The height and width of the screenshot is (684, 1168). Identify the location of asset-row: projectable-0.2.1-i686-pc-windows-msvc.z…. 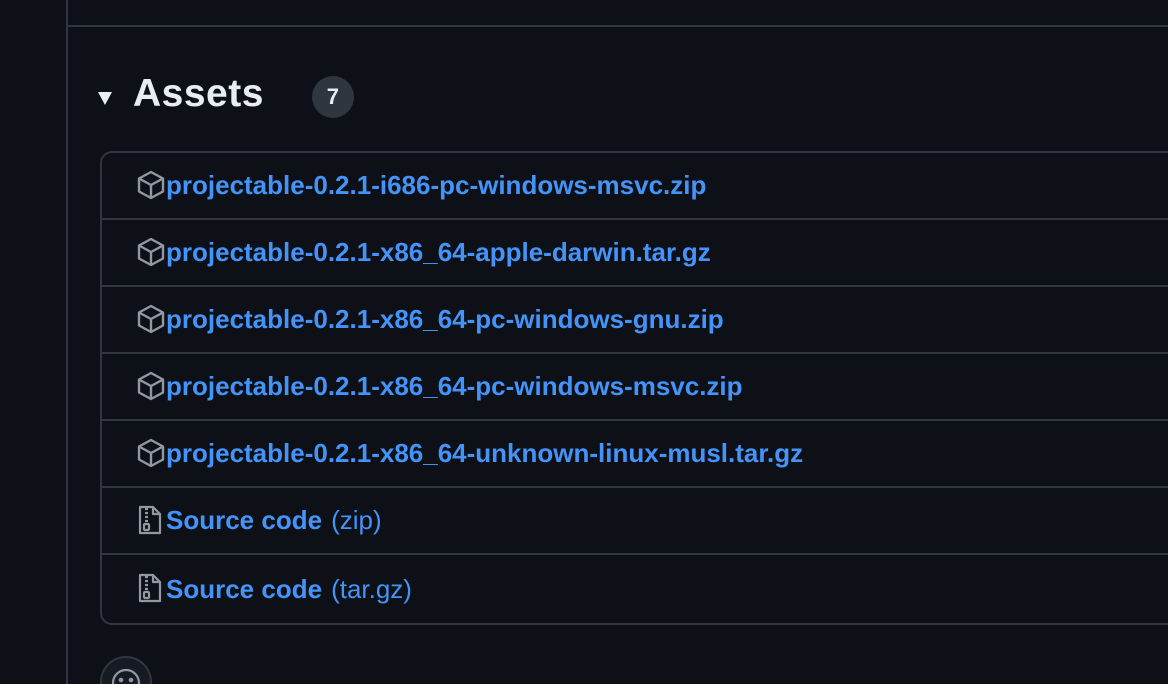
(635, 186).